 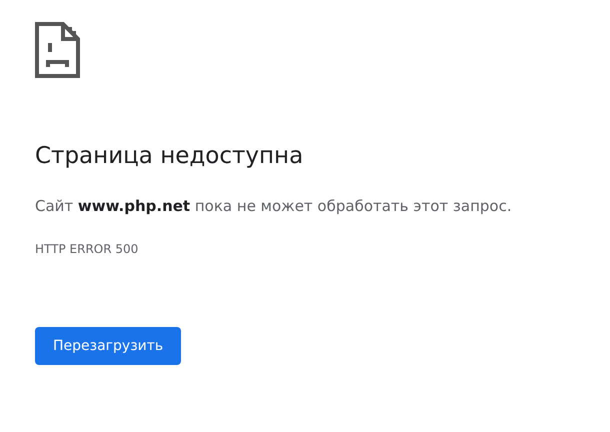 I want to click on error-title: Страница недоступна, so click(x=169, y=156).